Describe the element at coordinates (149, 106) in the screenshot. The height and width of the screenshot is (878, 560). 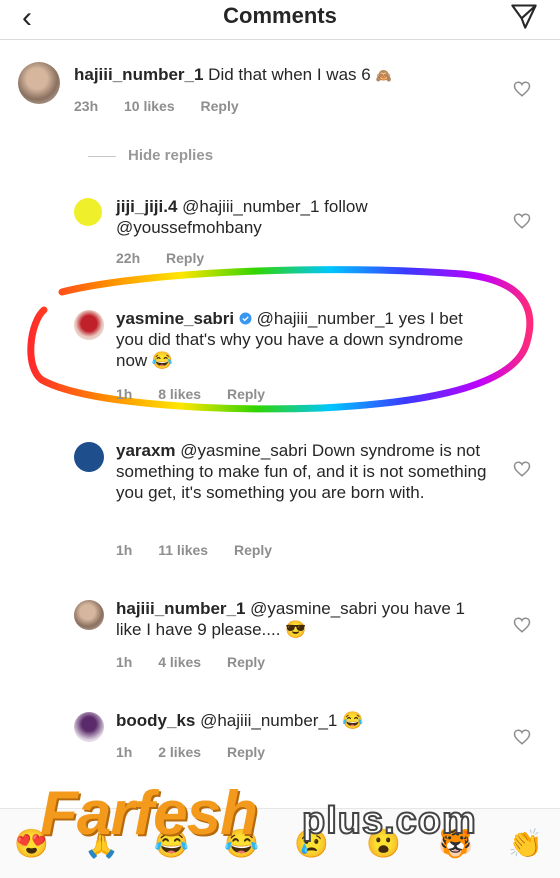
I see `comment-likes: 10 likes` at that location.